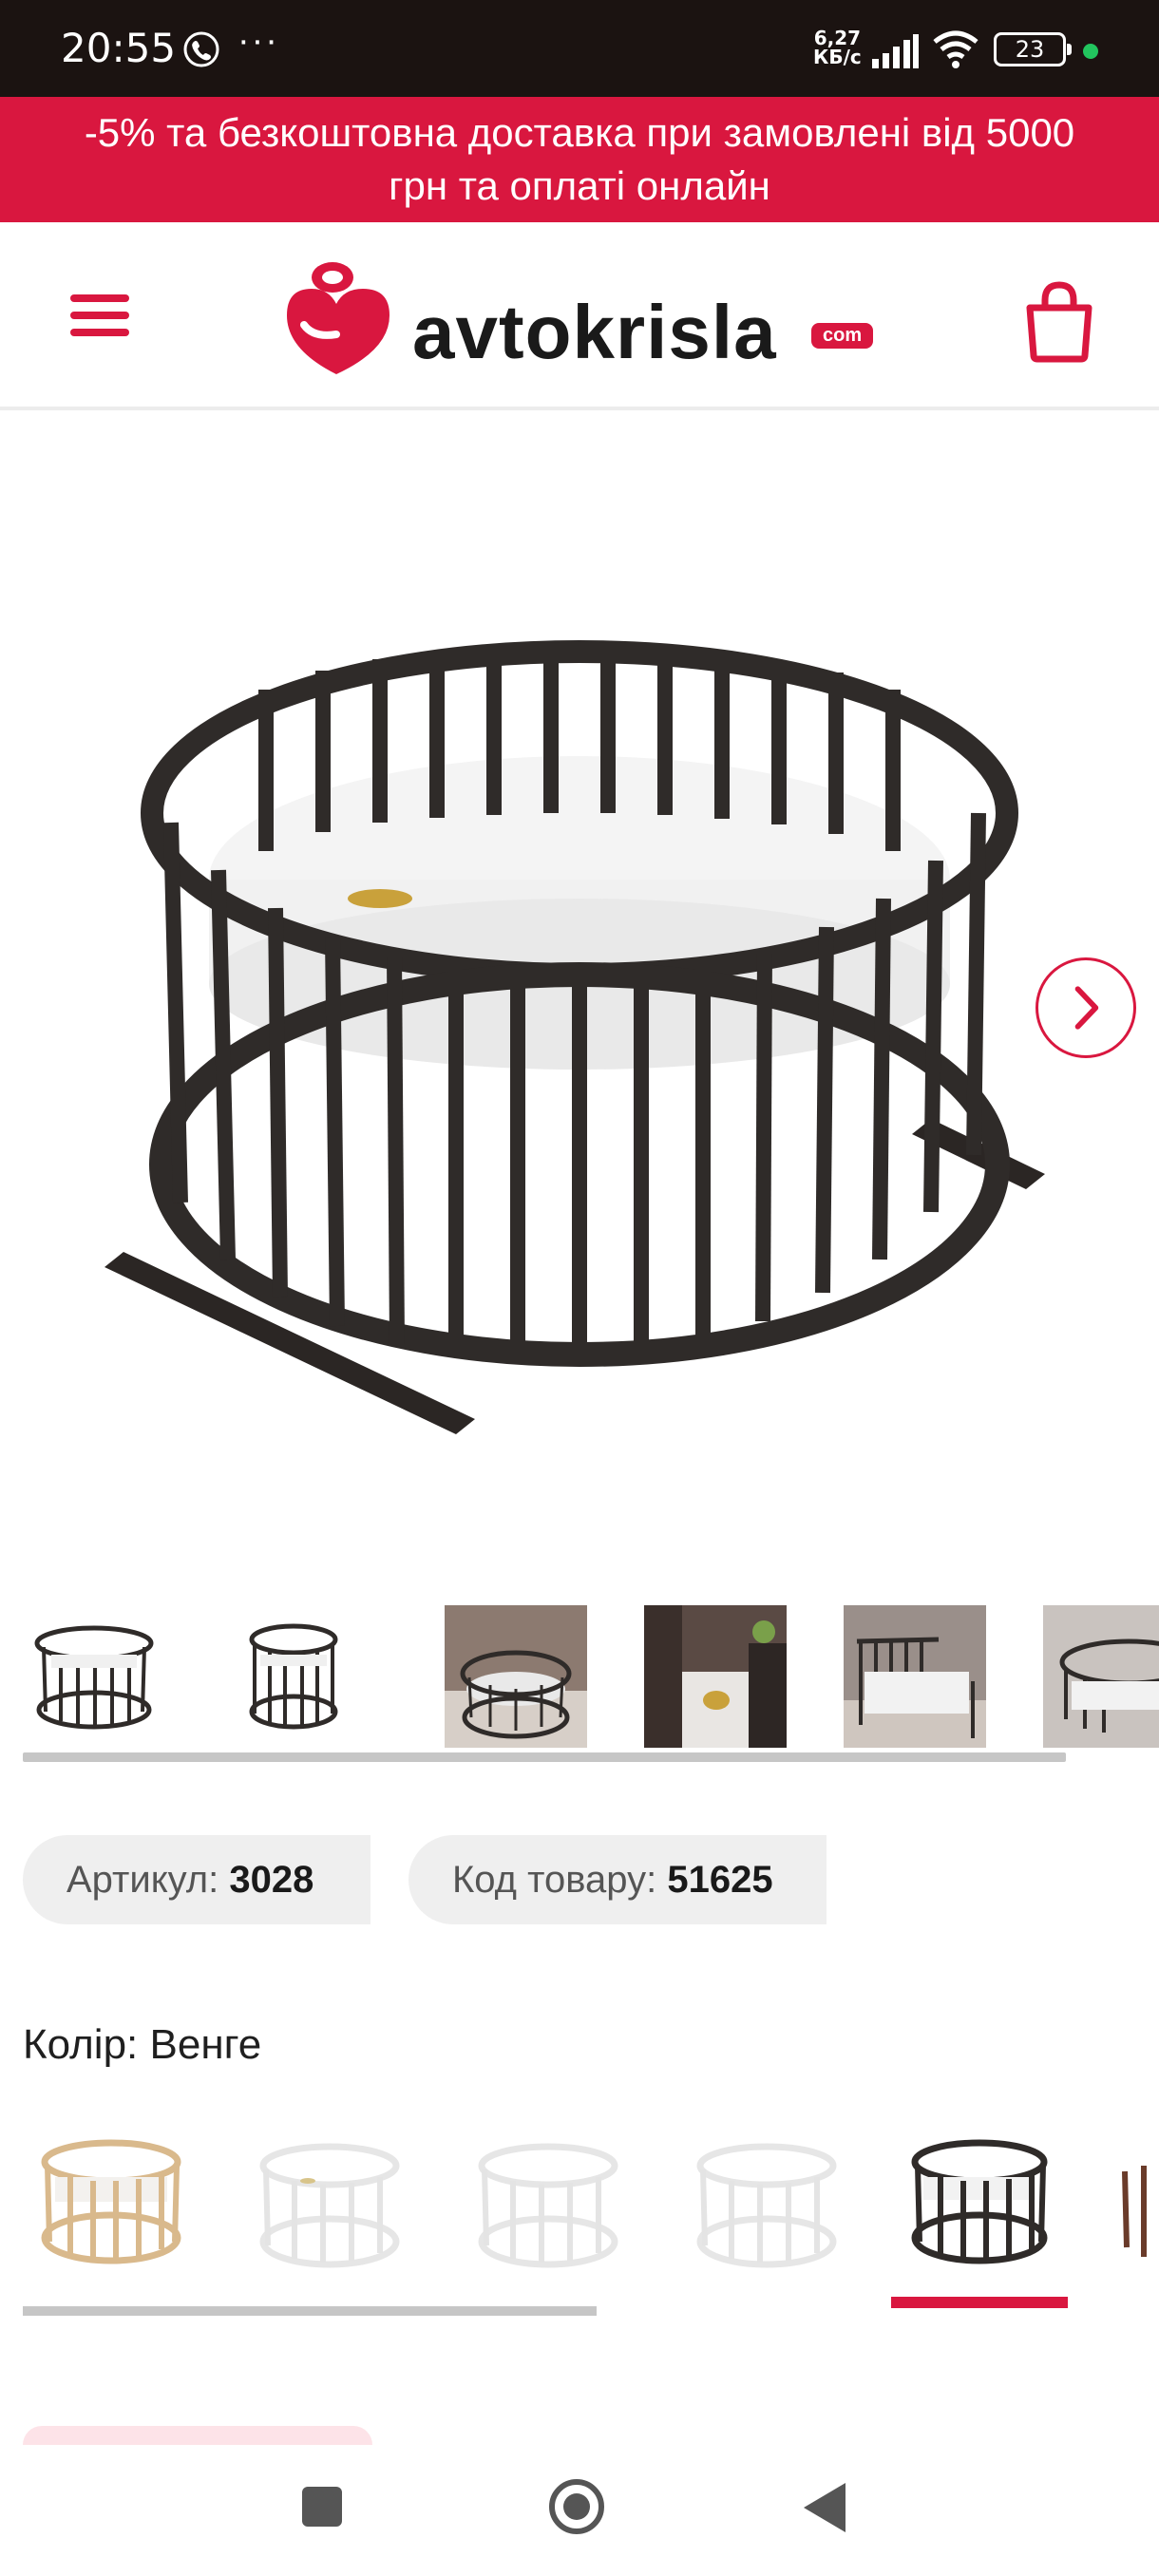 The width and height of the screenshot is (1159, 2576). I want to click on logo-badge: com, so click(842, 336).